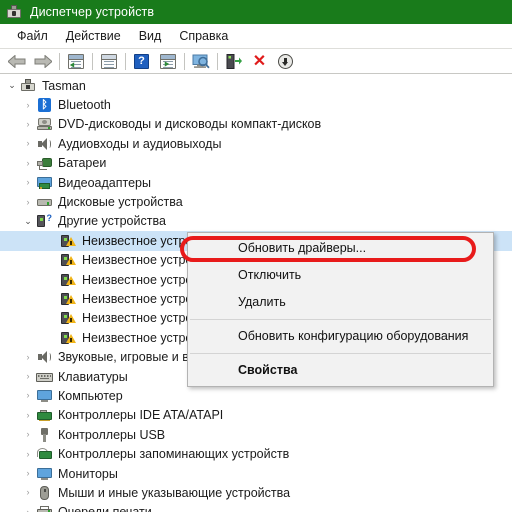 The image size is (512, 512). I want to click on tree-row-audio-io: › Аудиовходы и аудиовыходы, so click(256, 143).